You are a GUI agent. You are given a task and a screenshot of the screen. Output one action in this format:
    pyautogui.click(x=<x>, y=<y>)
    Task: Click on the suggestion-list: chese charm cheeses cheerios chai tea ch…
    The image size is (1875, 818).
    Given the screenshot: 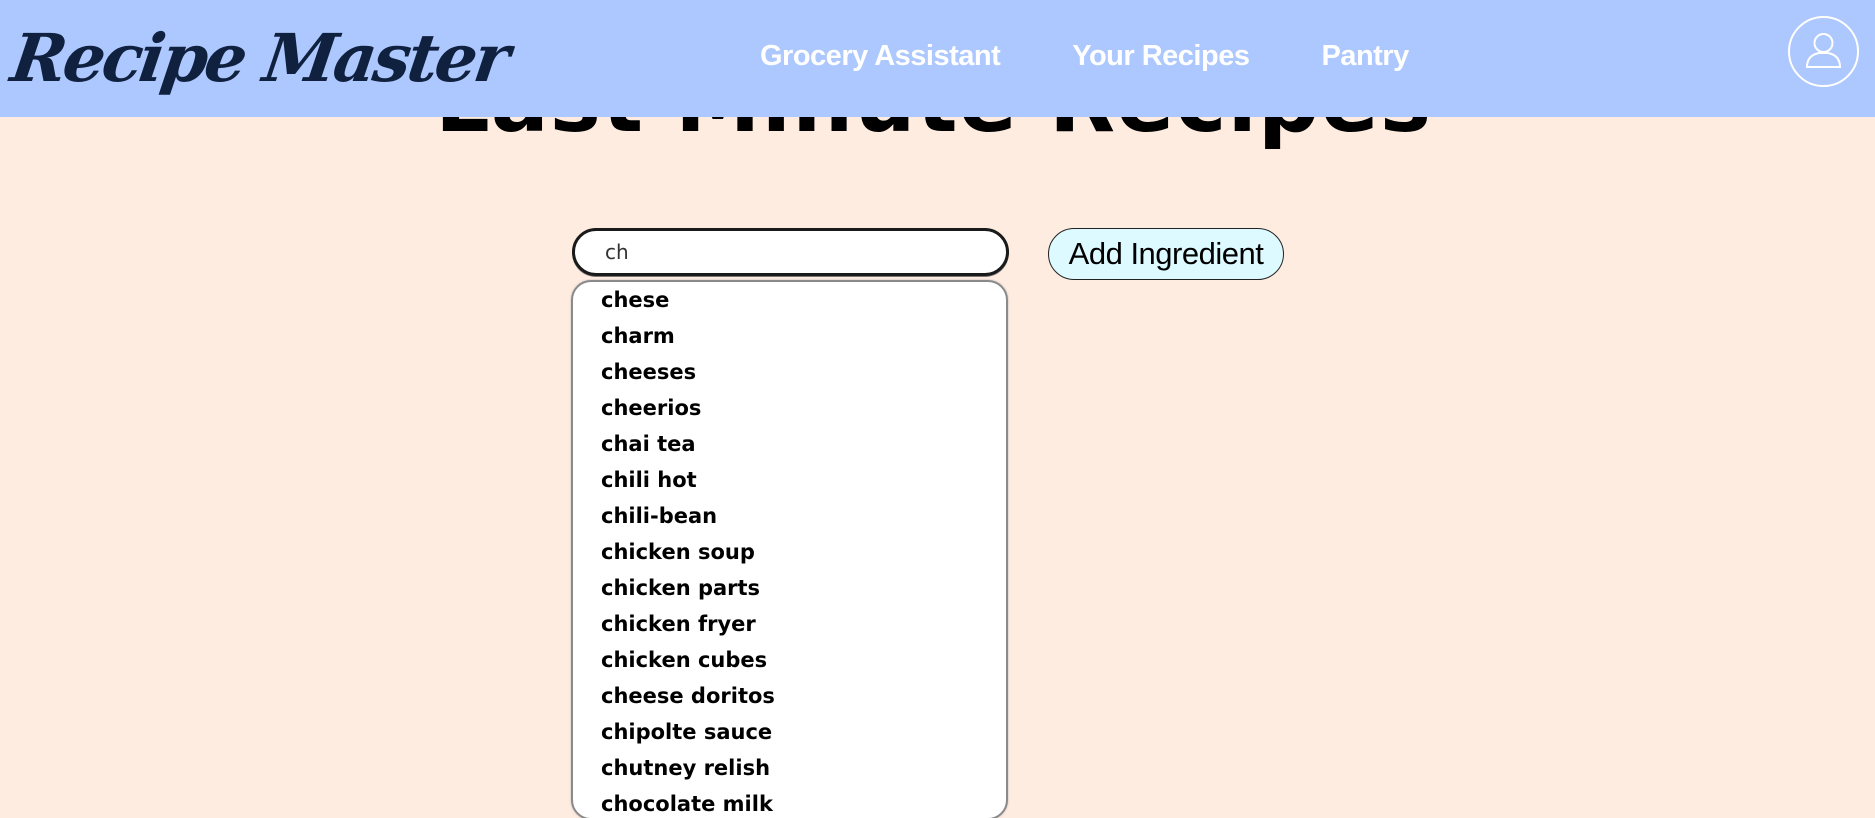 What is the action you would take?
    pyautogui.click(x=688, y=550)
    